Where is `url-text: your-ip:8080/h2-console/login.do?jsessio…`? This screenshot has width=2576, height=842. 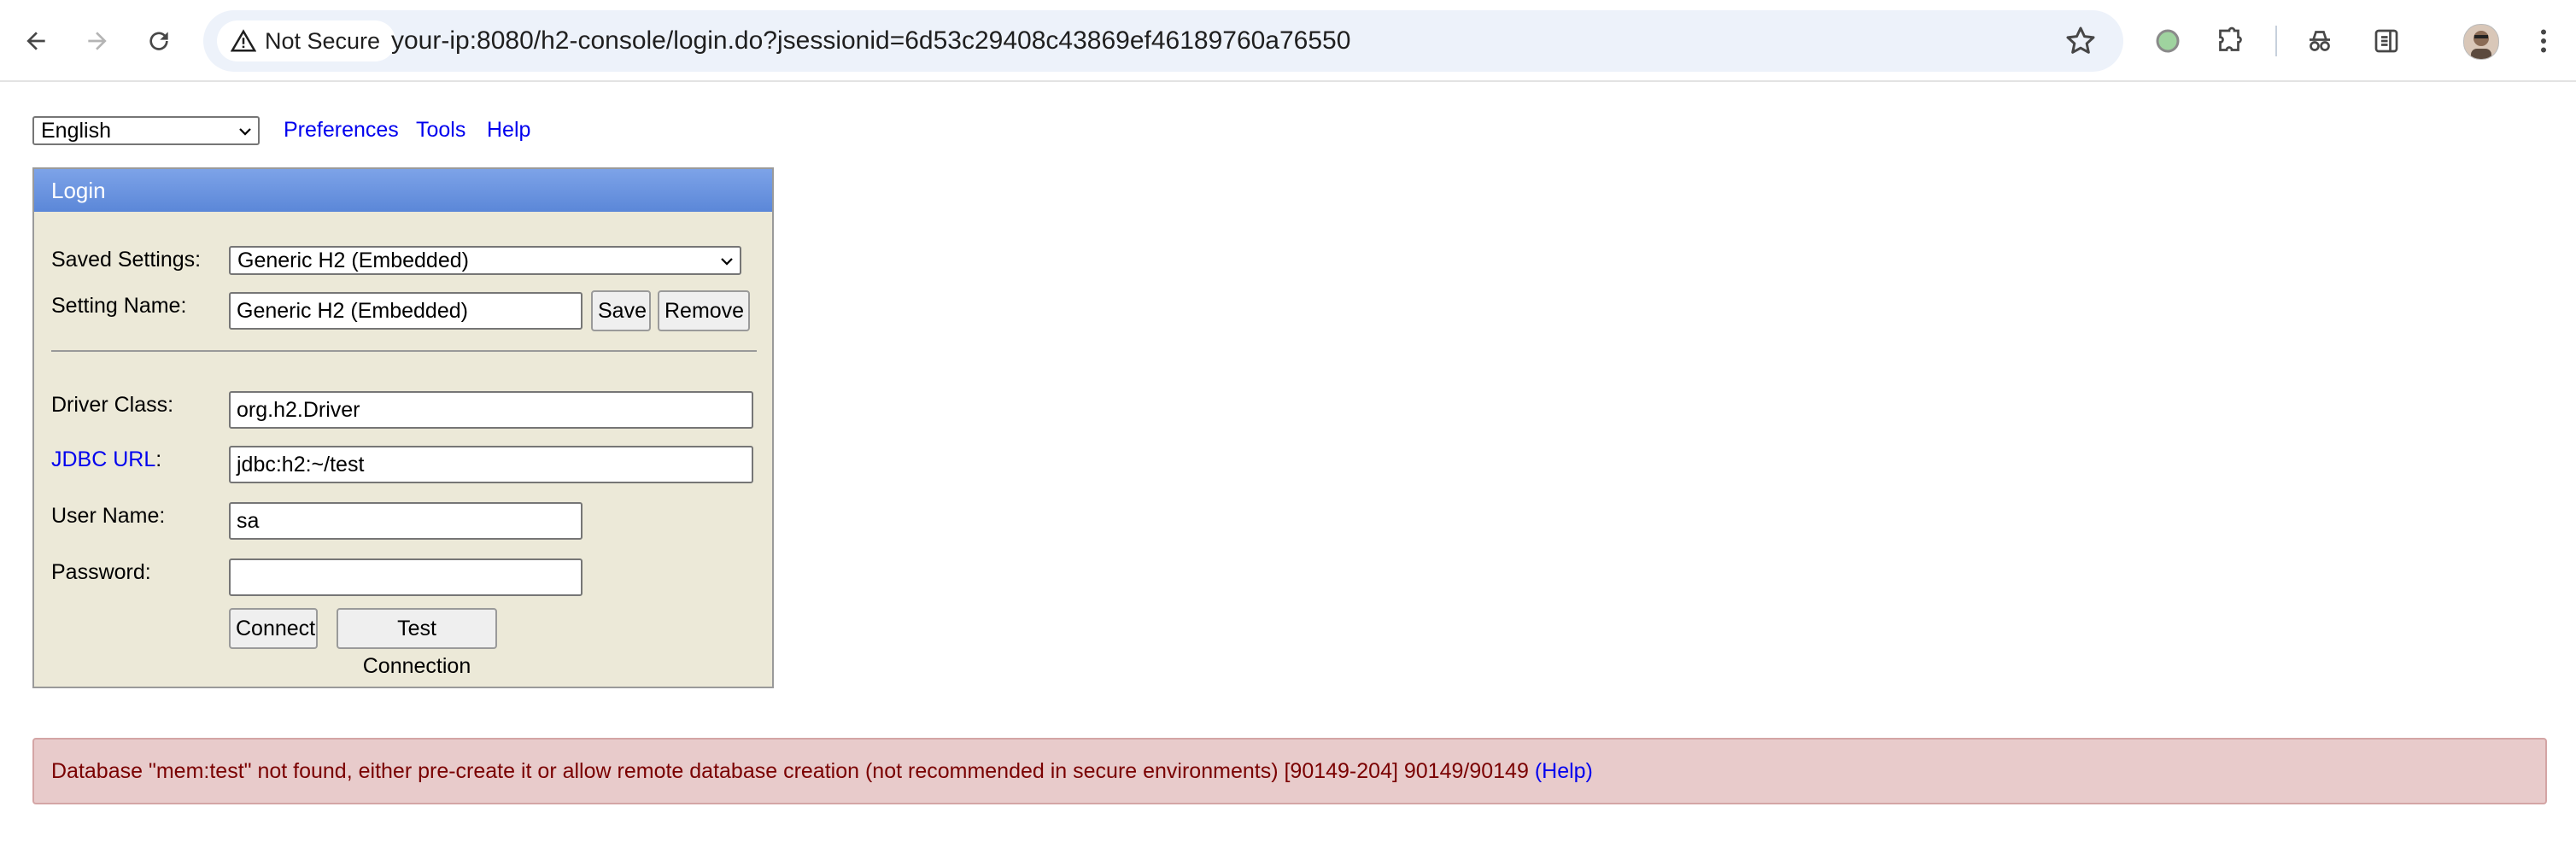
url-text: your-ip:8080/h2-console/login.do?jsessio… is located at coordinates (870, 41).